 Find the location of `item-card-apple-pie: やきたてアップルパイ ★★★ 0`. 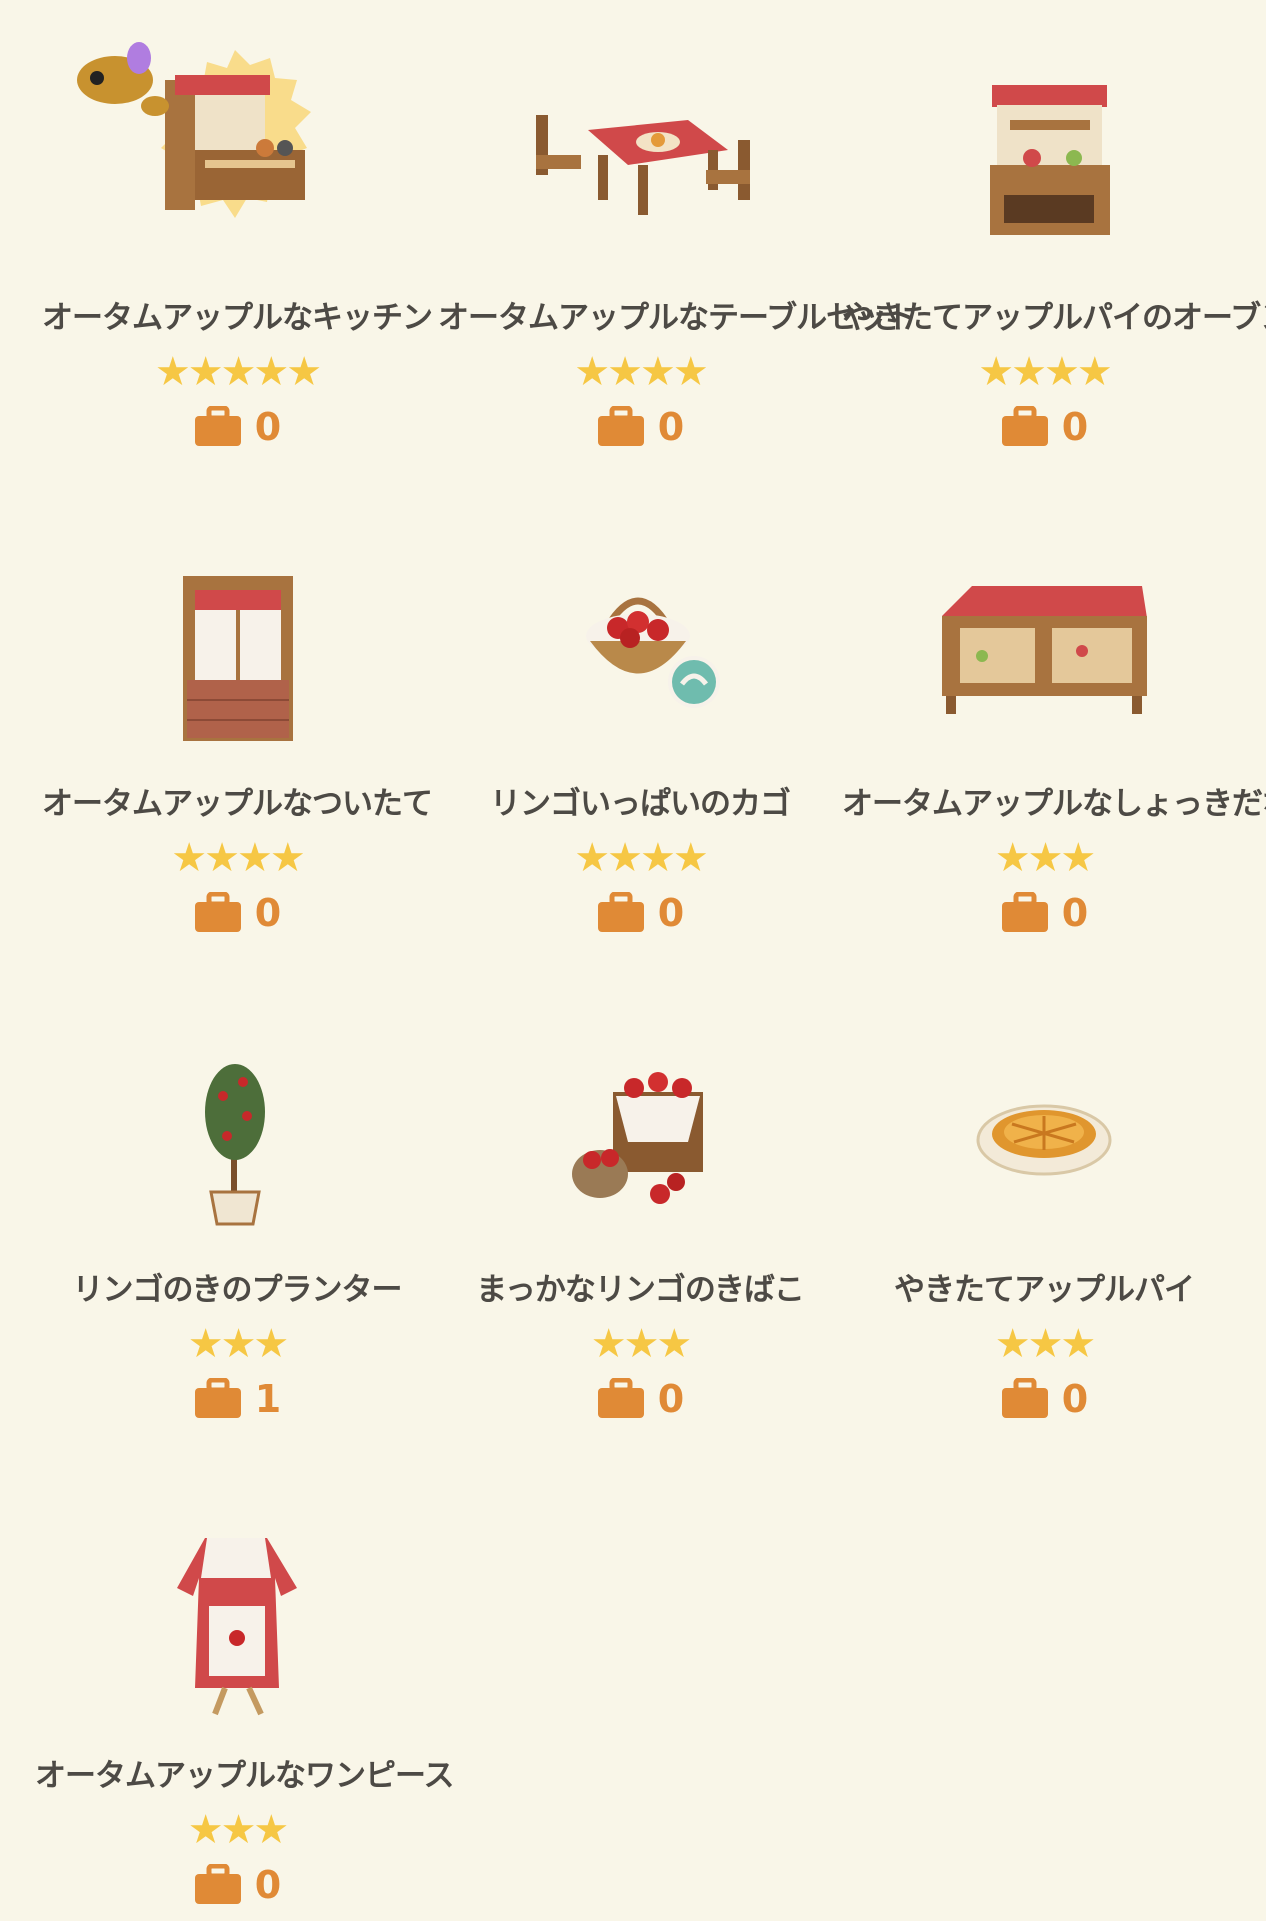

item-card-apple-pie: やきたてアップルパイ ★★★ 0 is located at coordinates (1044, 1215).